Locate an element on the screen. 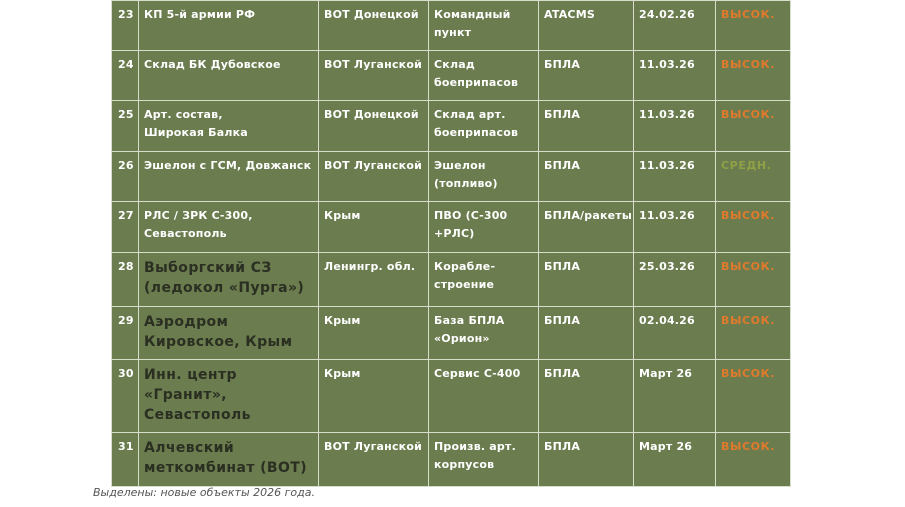 The height and width of the screenshot is (507, 905). object-name-cell: Выборгский СЗ (ледокол «Пурга») is located at coordinates (228, 279).